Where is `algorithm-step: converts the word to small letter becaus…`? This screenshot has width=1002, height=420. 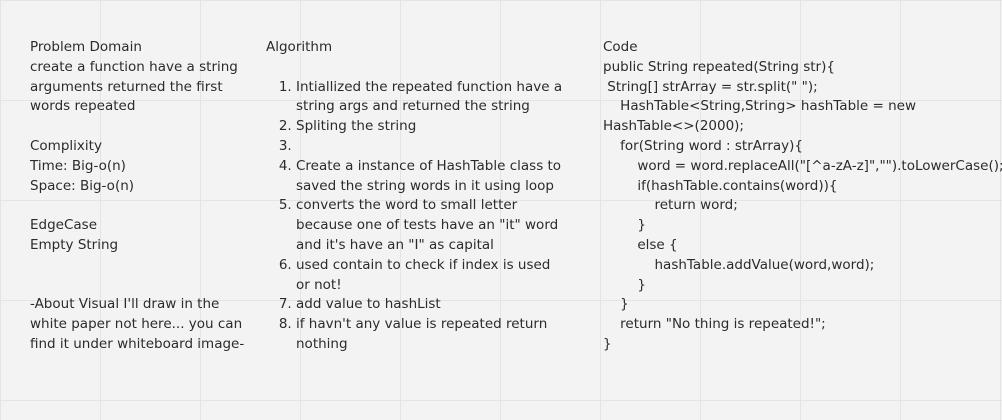 algorithm-step: converts the word to small letter becaus… is located at coordinates (432, 225).